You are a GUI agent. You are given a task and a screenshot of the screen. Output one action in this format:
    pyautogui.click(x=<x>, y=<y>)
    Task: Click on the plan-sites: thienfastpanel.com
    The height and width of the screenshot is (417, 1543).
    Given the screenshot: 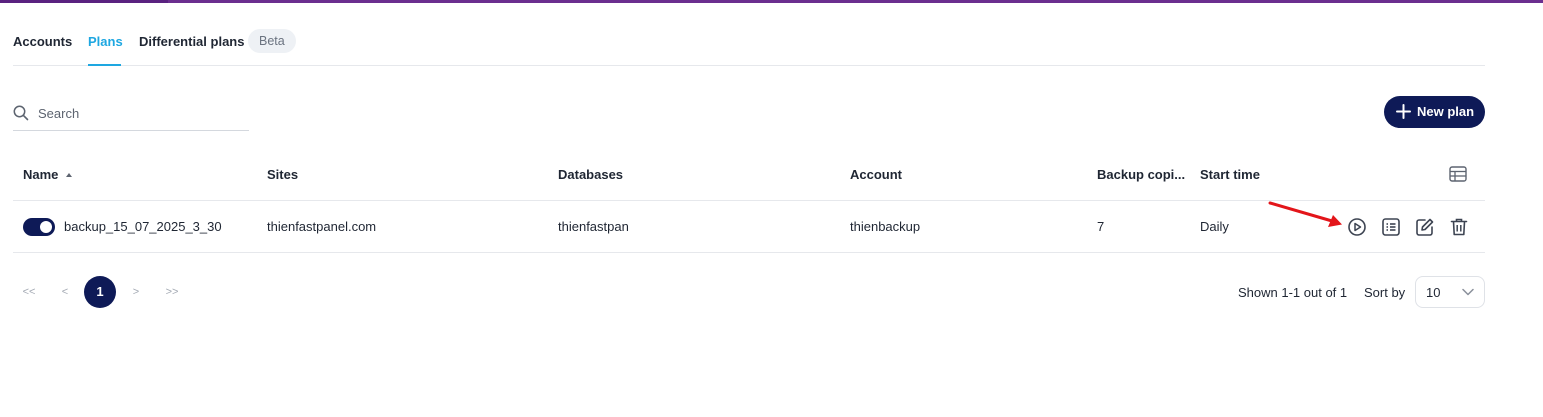 What is the action you would take?
    pyautogui.click(x=322, y=226)
    